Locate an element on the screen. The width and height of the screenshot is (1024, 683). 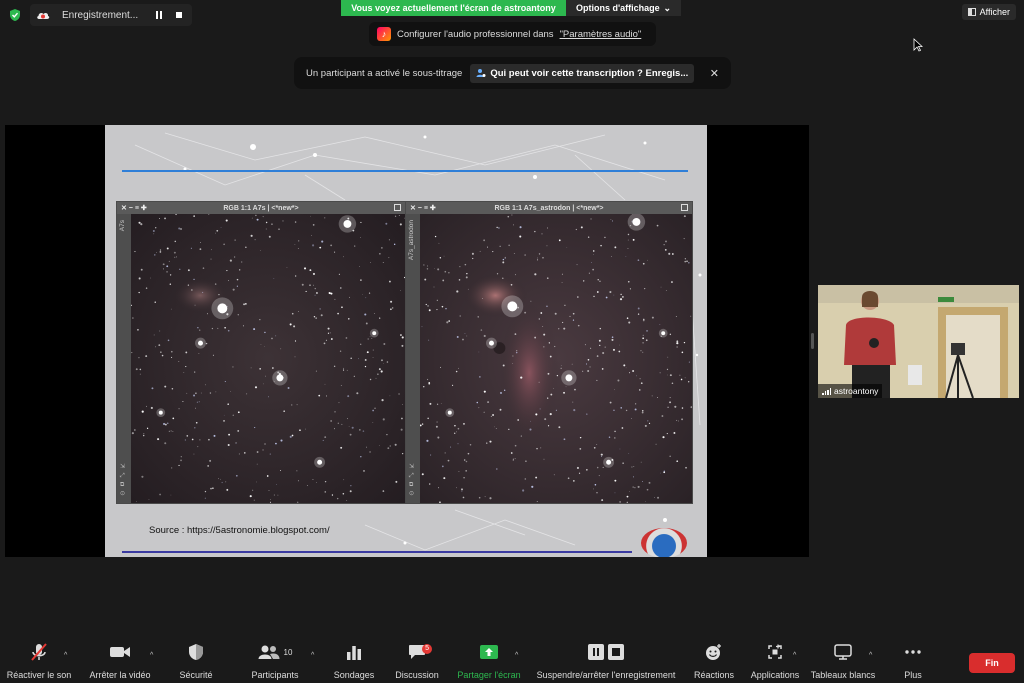
participant-video-astroantony: astroantony is located at coordinates (918, 341).